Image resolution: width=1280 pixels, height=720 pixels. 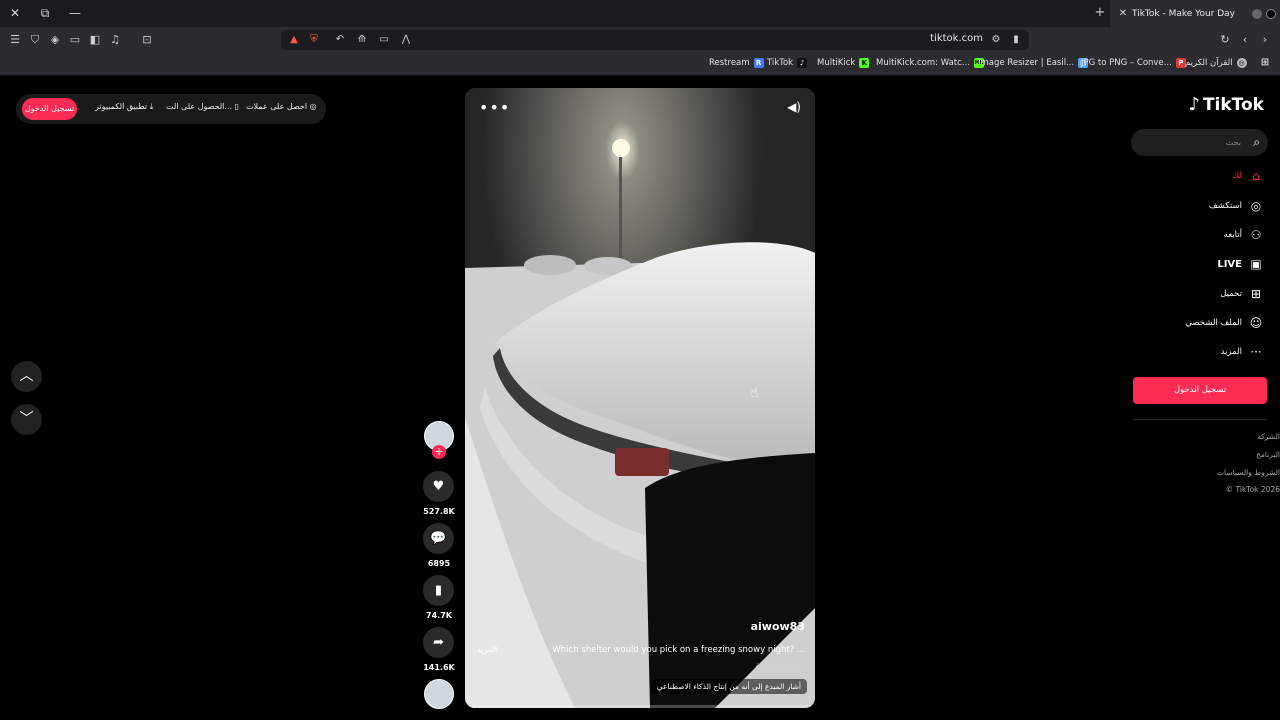 I want to click on tiktok-icon: ♪, so click(x=802, y=63).